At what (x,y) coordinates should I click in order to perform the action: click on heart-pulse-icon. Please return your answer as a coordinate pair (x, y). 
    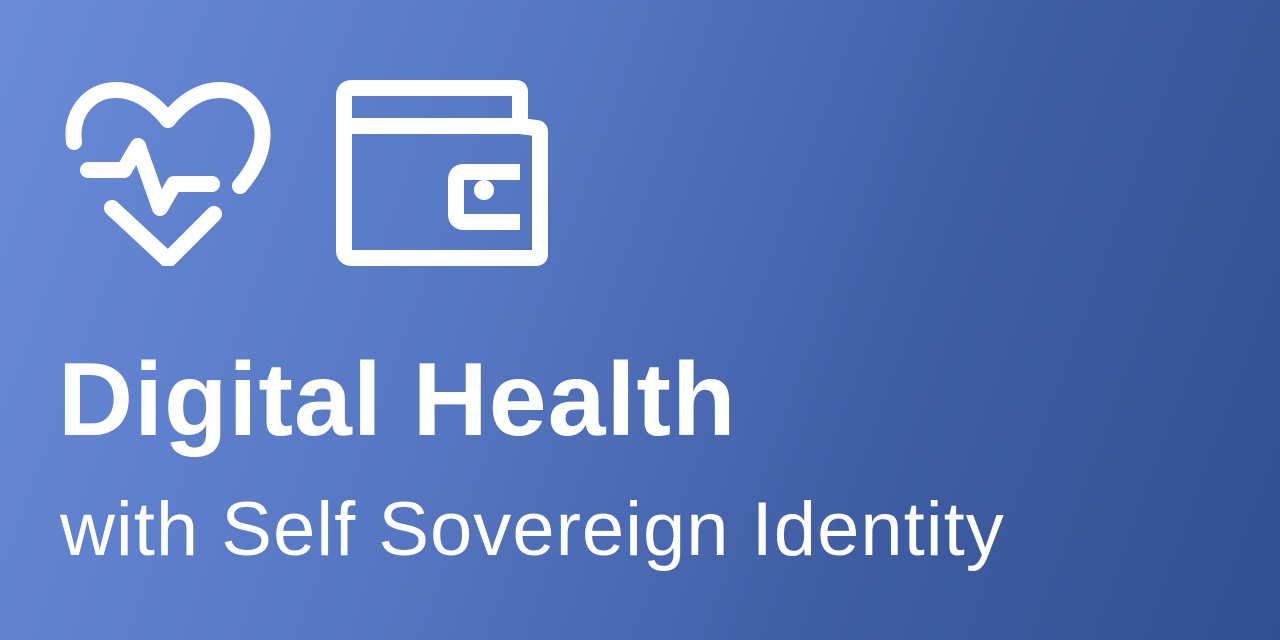
    Looking at the image, I should click on (168, 174).